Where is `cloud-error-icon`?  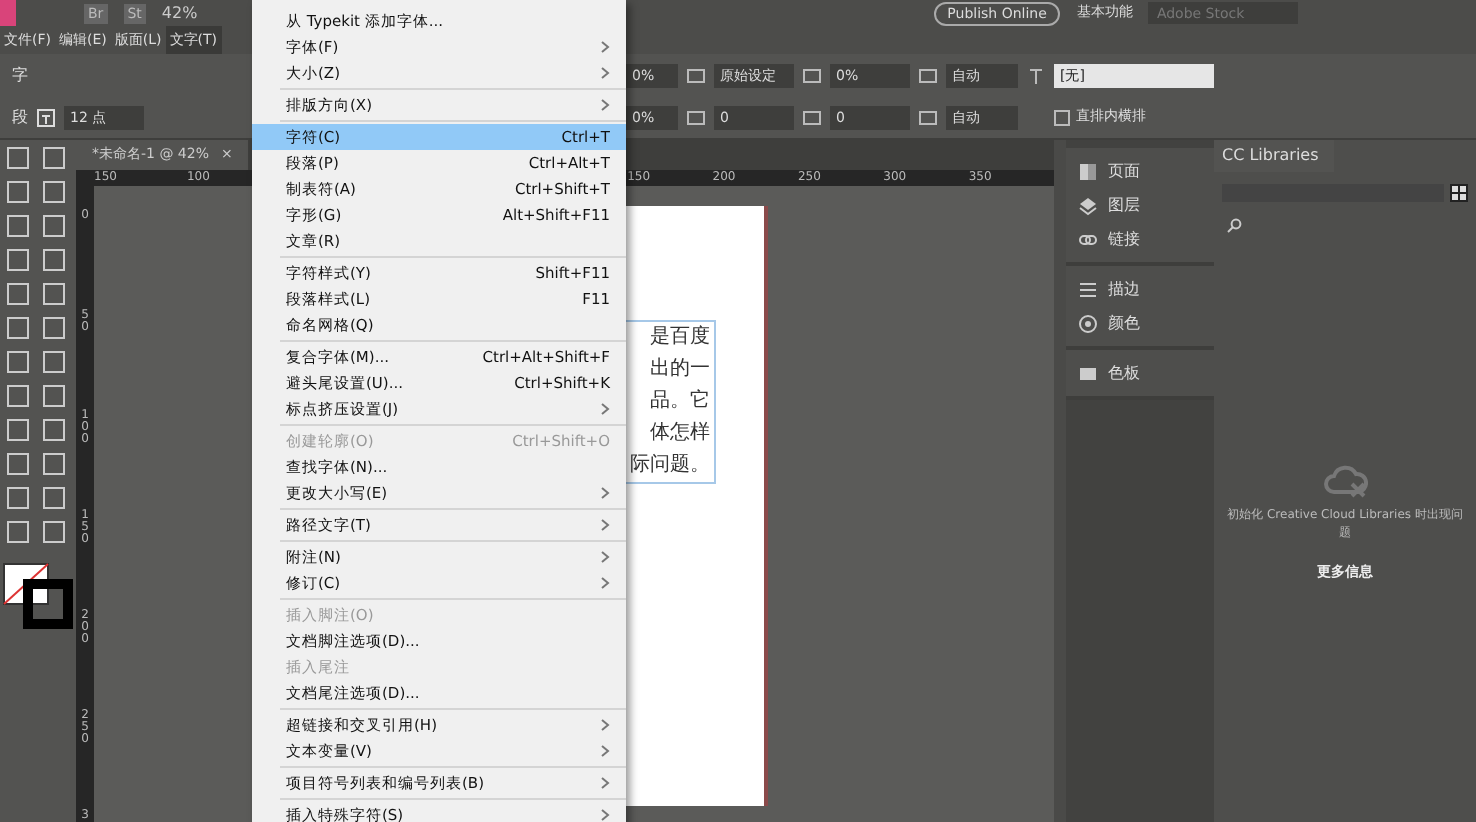
cloud-error-icon is located at coordinates (1345, 480).